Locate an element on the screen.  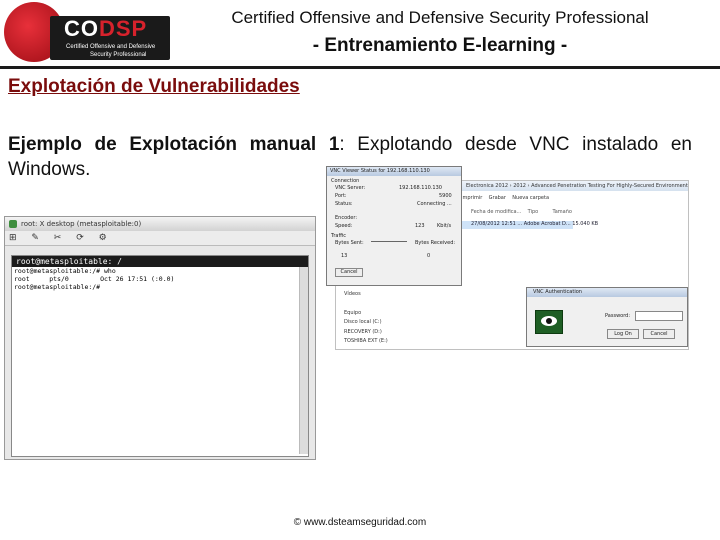
terminal-window-title: root: X desktop (metasploitable:0) is located at coordinates (160, 224).